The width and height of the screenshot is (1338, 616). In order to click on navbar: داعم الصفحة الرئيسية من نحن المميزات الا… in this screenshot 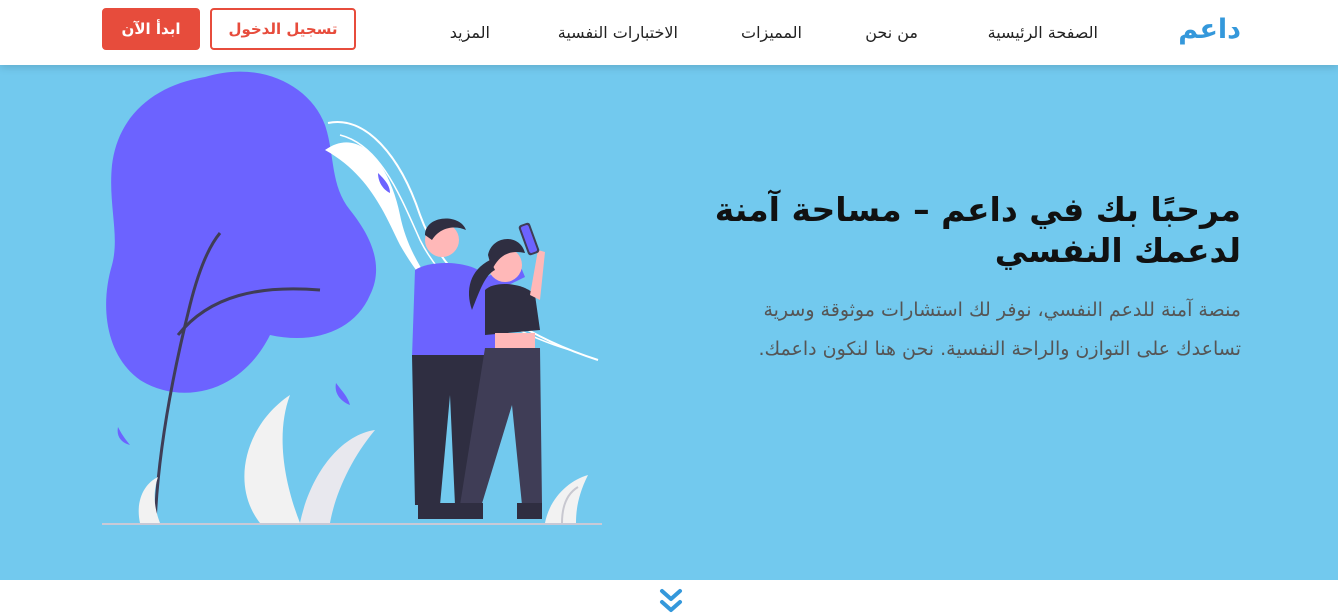, I will do `click(669, 32)`.